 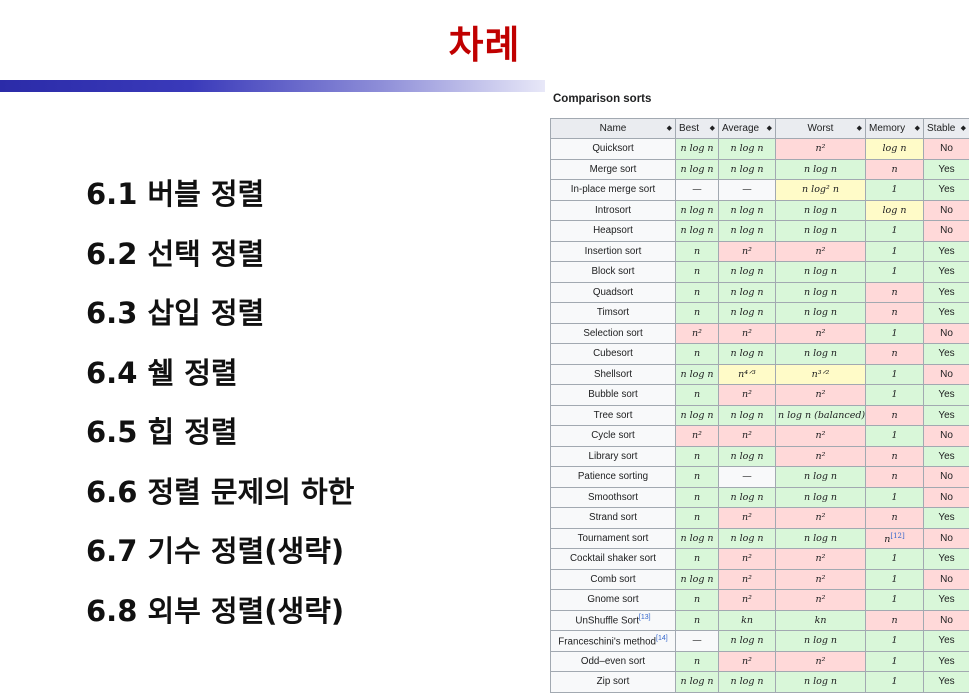 I want to click on algorithm-link: Timsort, so click(x=613, y=312).